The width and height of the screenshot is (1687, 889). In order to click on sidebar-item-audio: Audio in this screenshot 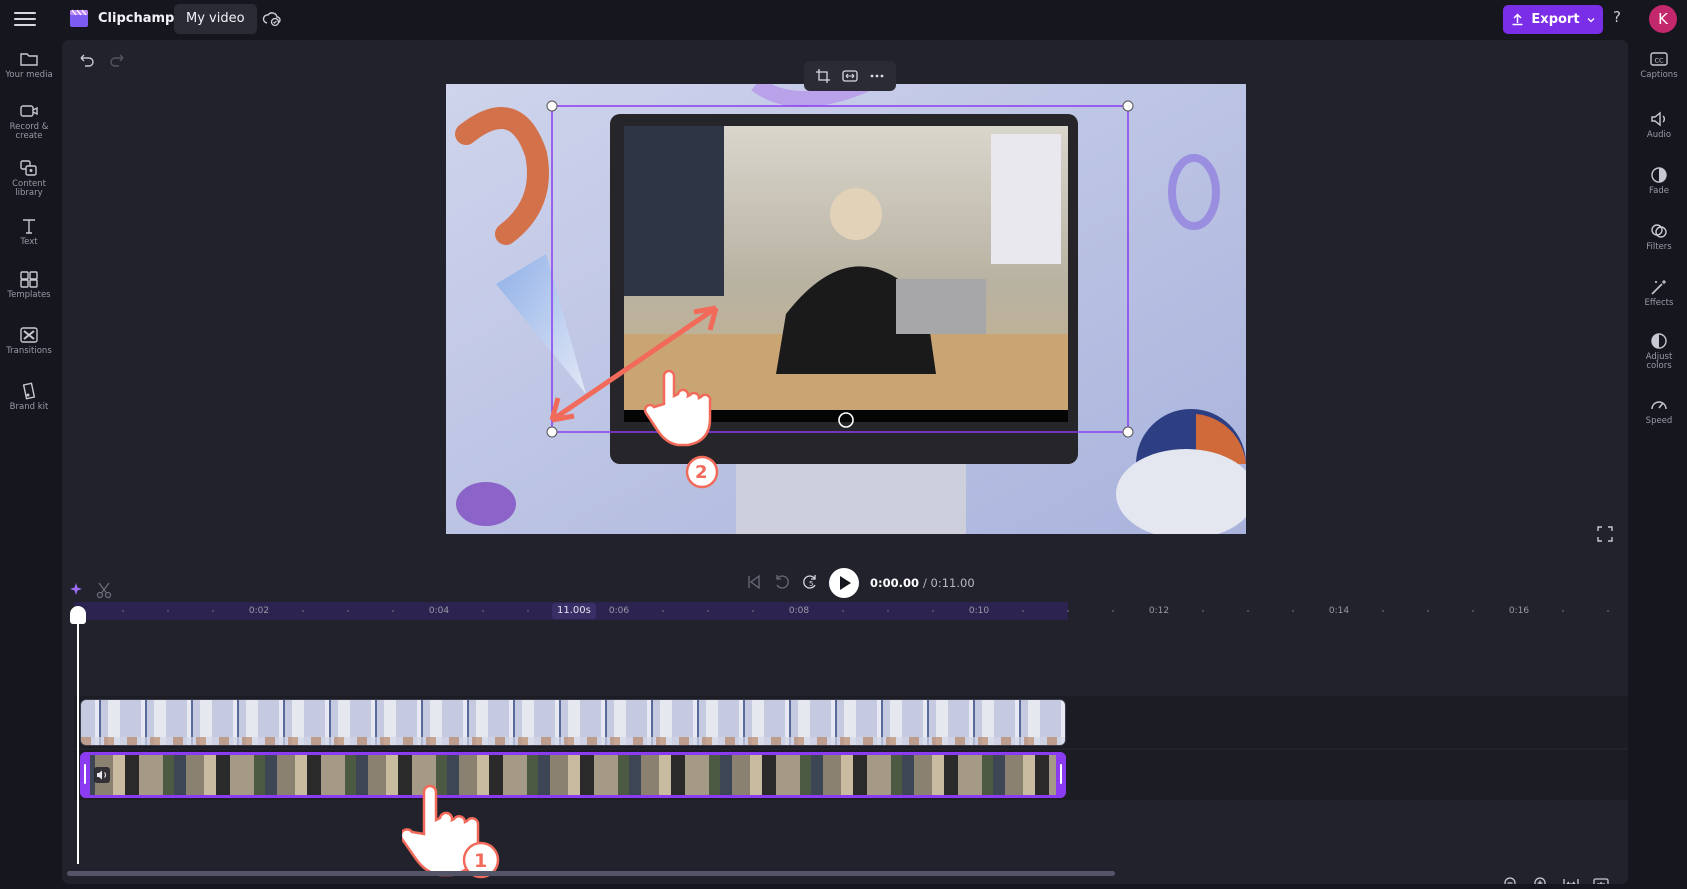, I will do `click(1658, 125)`.